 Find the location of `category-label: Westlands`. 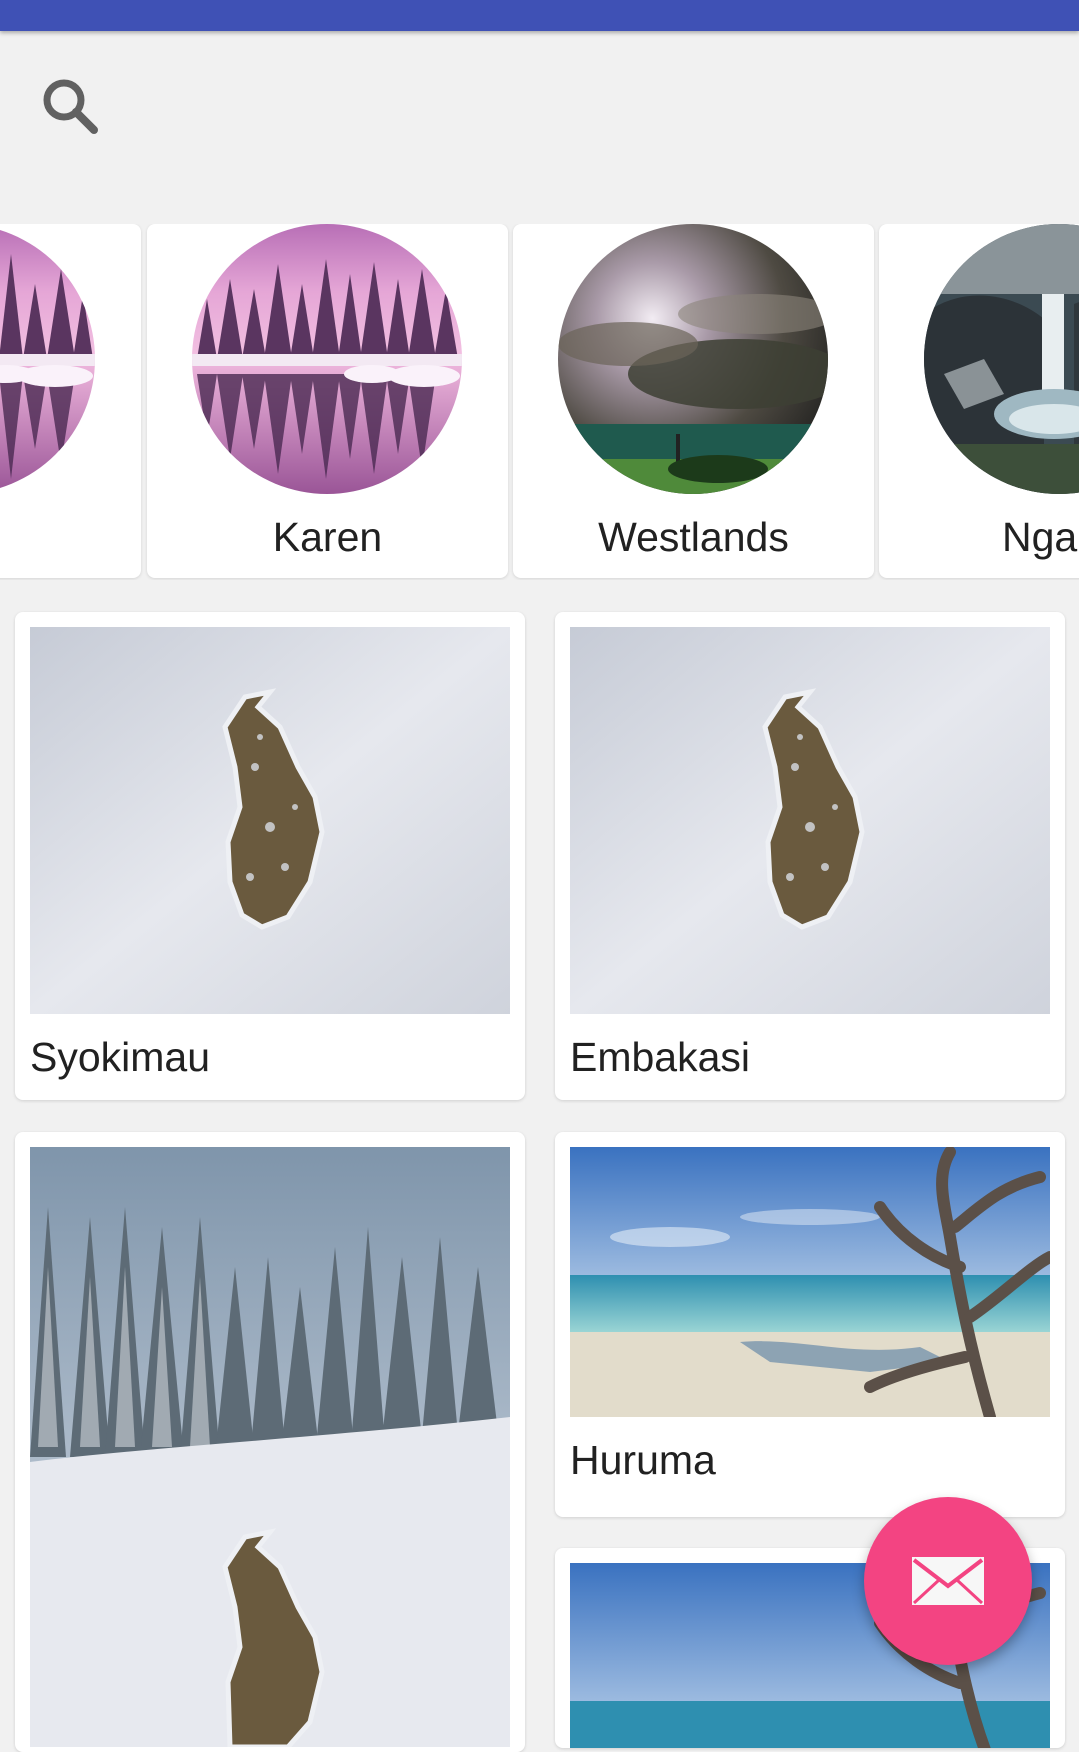

category-label: Westlands is located at coordinates (693, 537).